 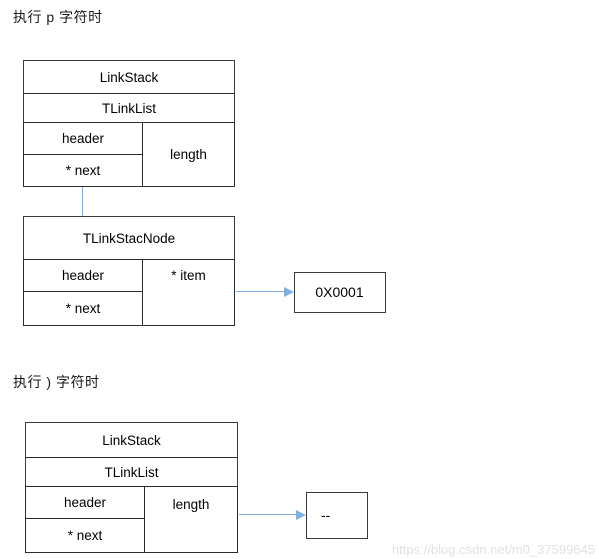 What do you see at coordinates (56, 382) in the screenshot?
I see `section-caption-pop: 执行 ) 字符时` at bounding box center [56, 382].